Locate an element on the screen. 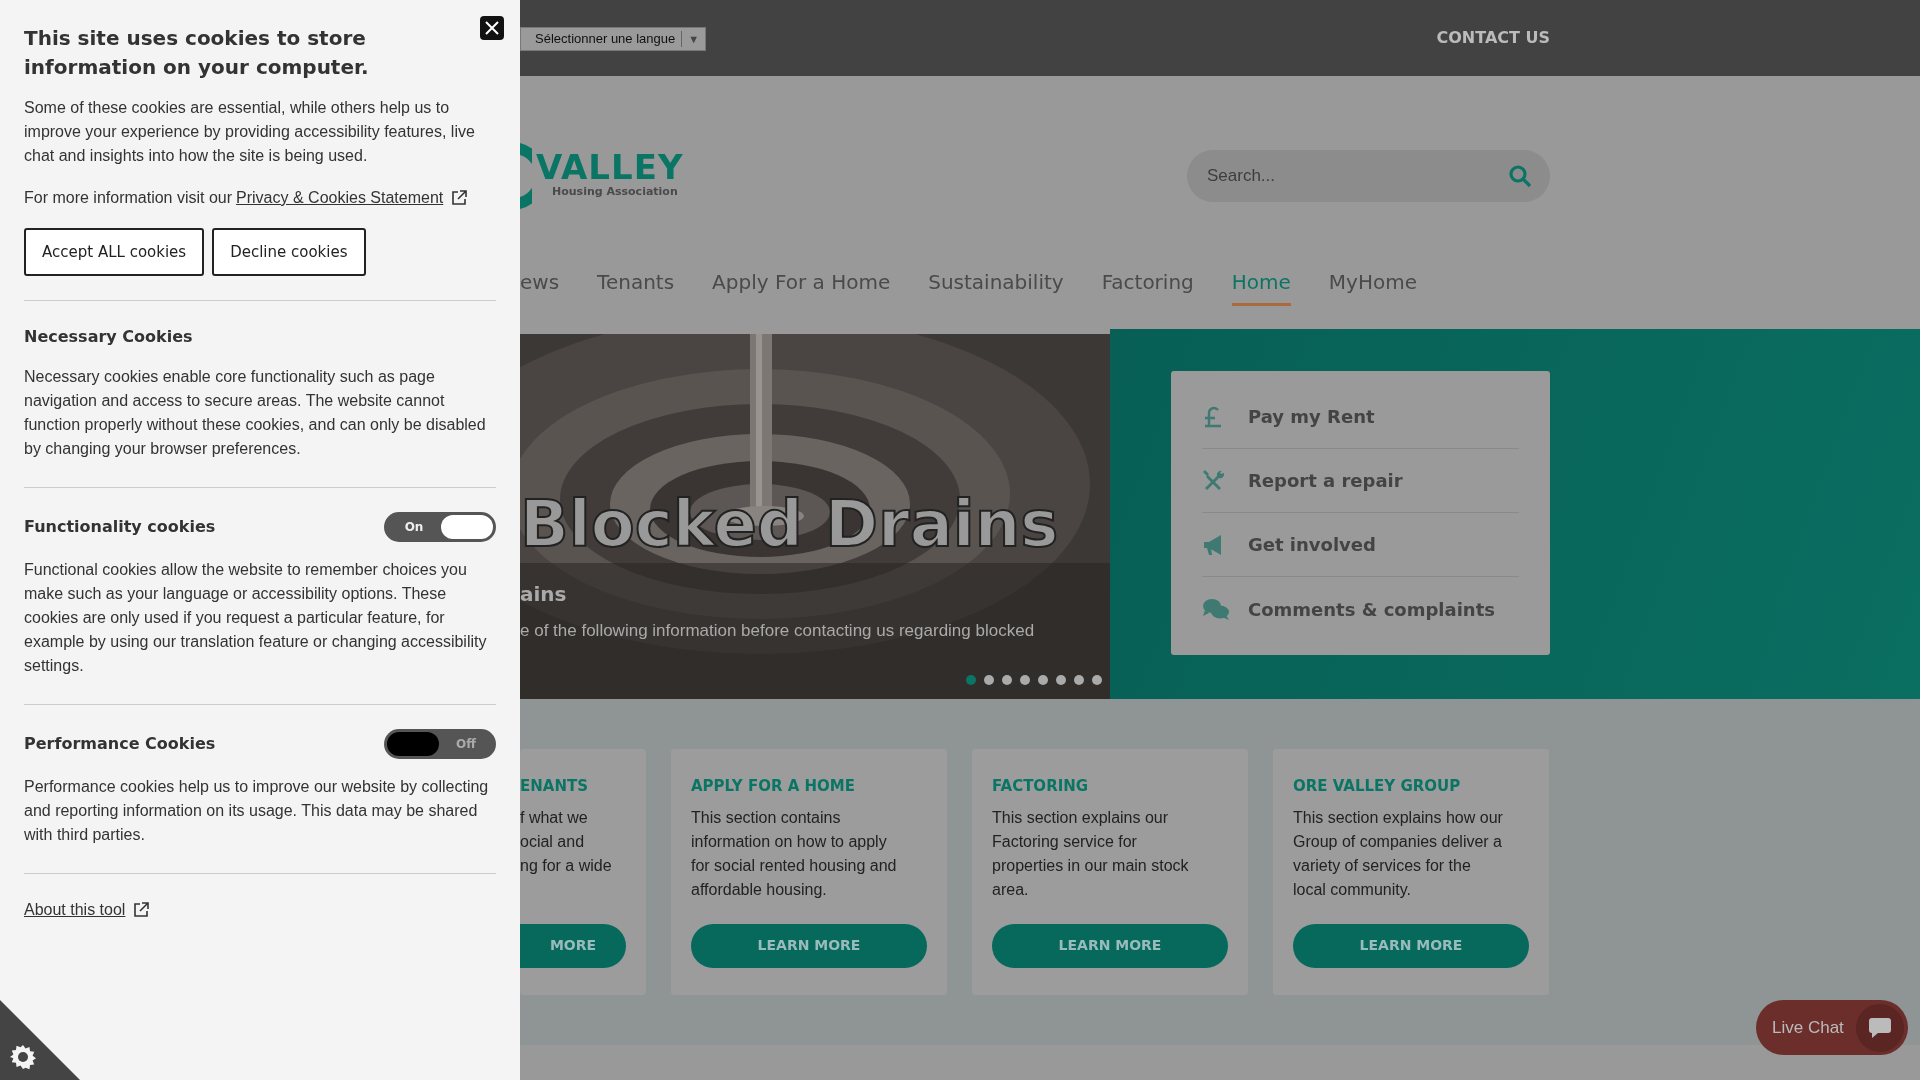  toggle-switch: Off is located at coordinates (440, 744).